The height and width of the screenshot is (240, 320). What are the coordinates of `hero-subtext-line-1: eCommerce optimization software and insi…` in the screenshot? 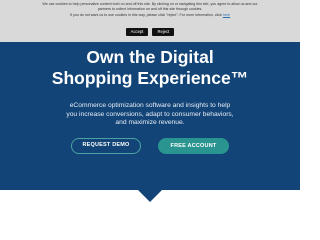 It's located at (150, 105).